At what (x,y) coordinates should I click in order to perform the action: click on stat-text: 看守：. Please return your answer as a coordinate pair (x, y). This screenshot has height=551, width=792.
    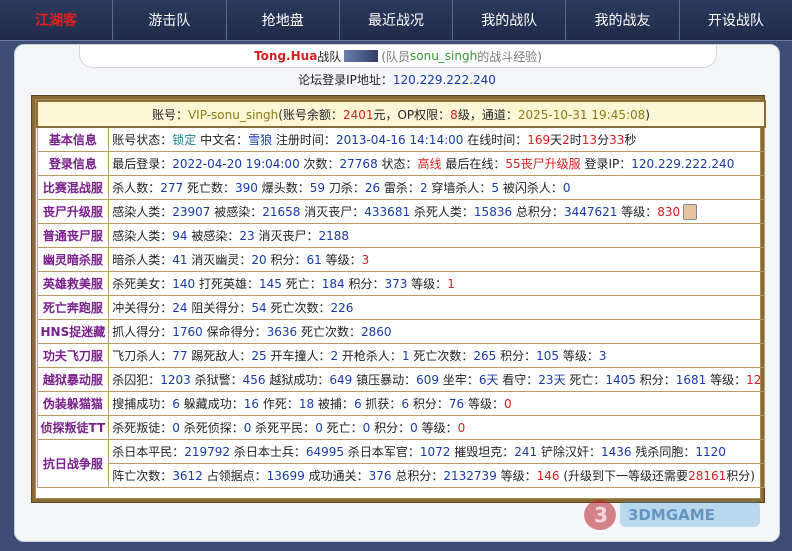
    Looking at the image, I should click on (518, 380).